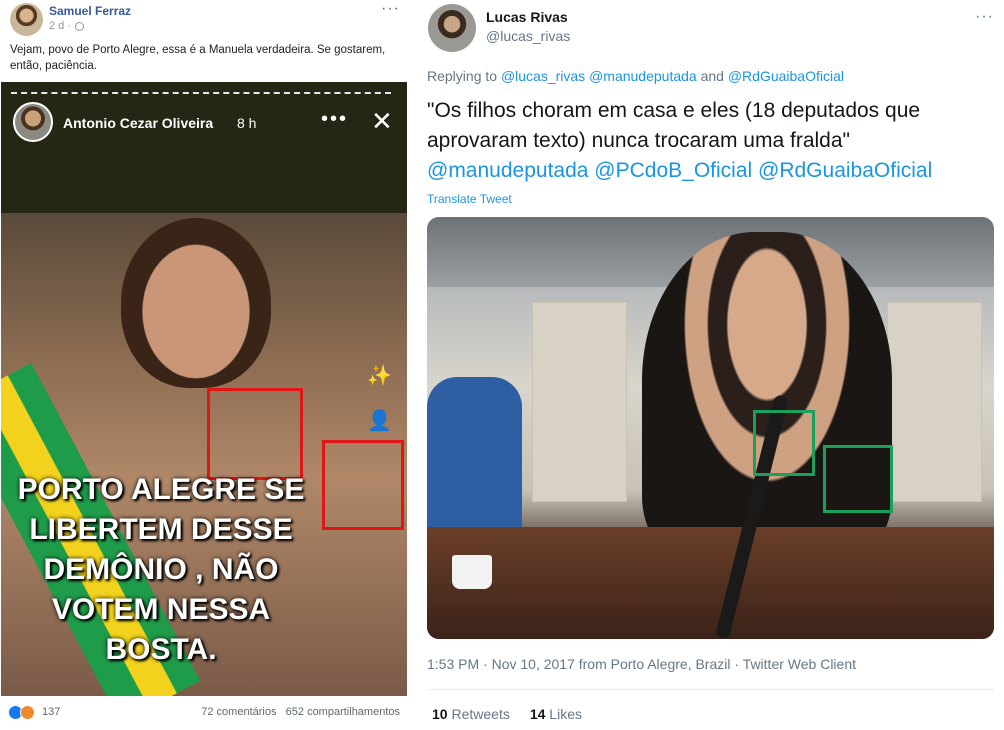 The image size is (1004, 730). I want to click on comments-count: 72 comentários, so click(238, 712).